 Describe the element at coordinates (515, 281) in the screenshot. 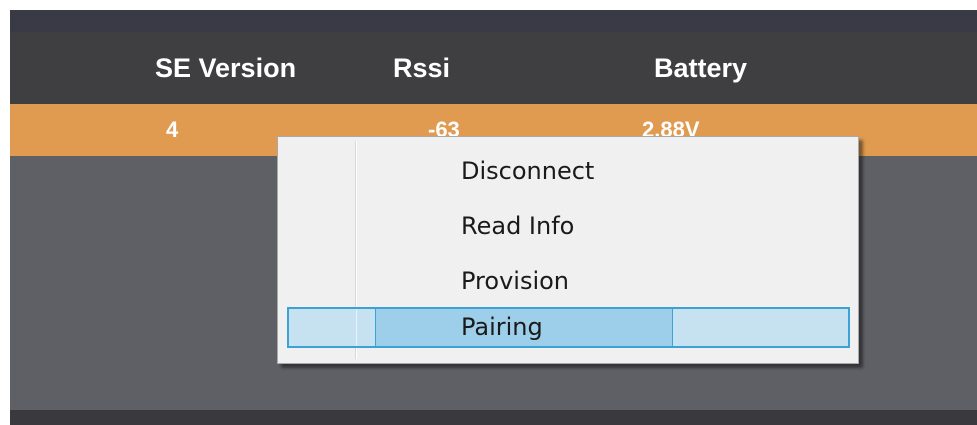

I see `menu-item-label: Provision` at that location.